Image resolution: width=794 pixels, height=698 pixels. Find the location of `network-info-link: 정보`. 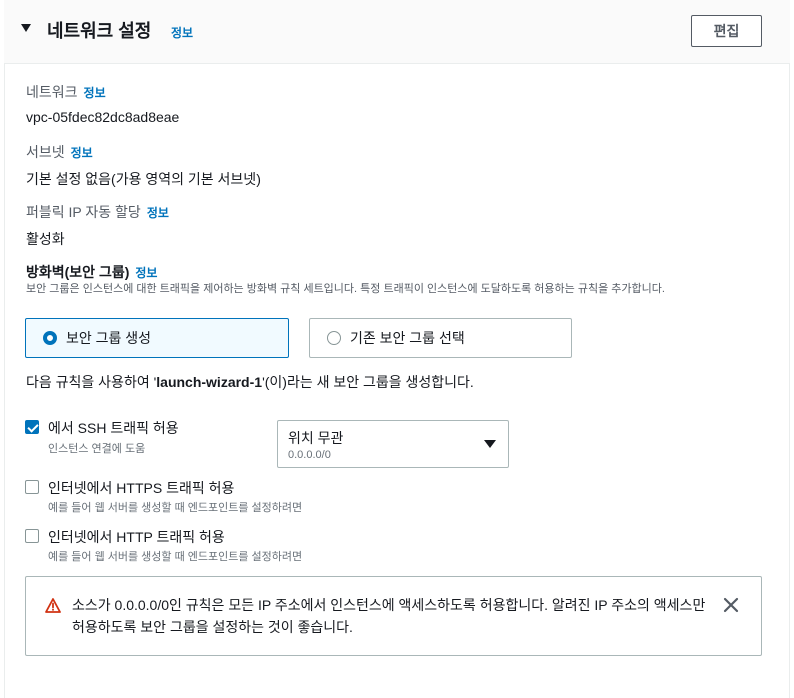

network-info-link: 정보 is located at coordinates (95, 93).